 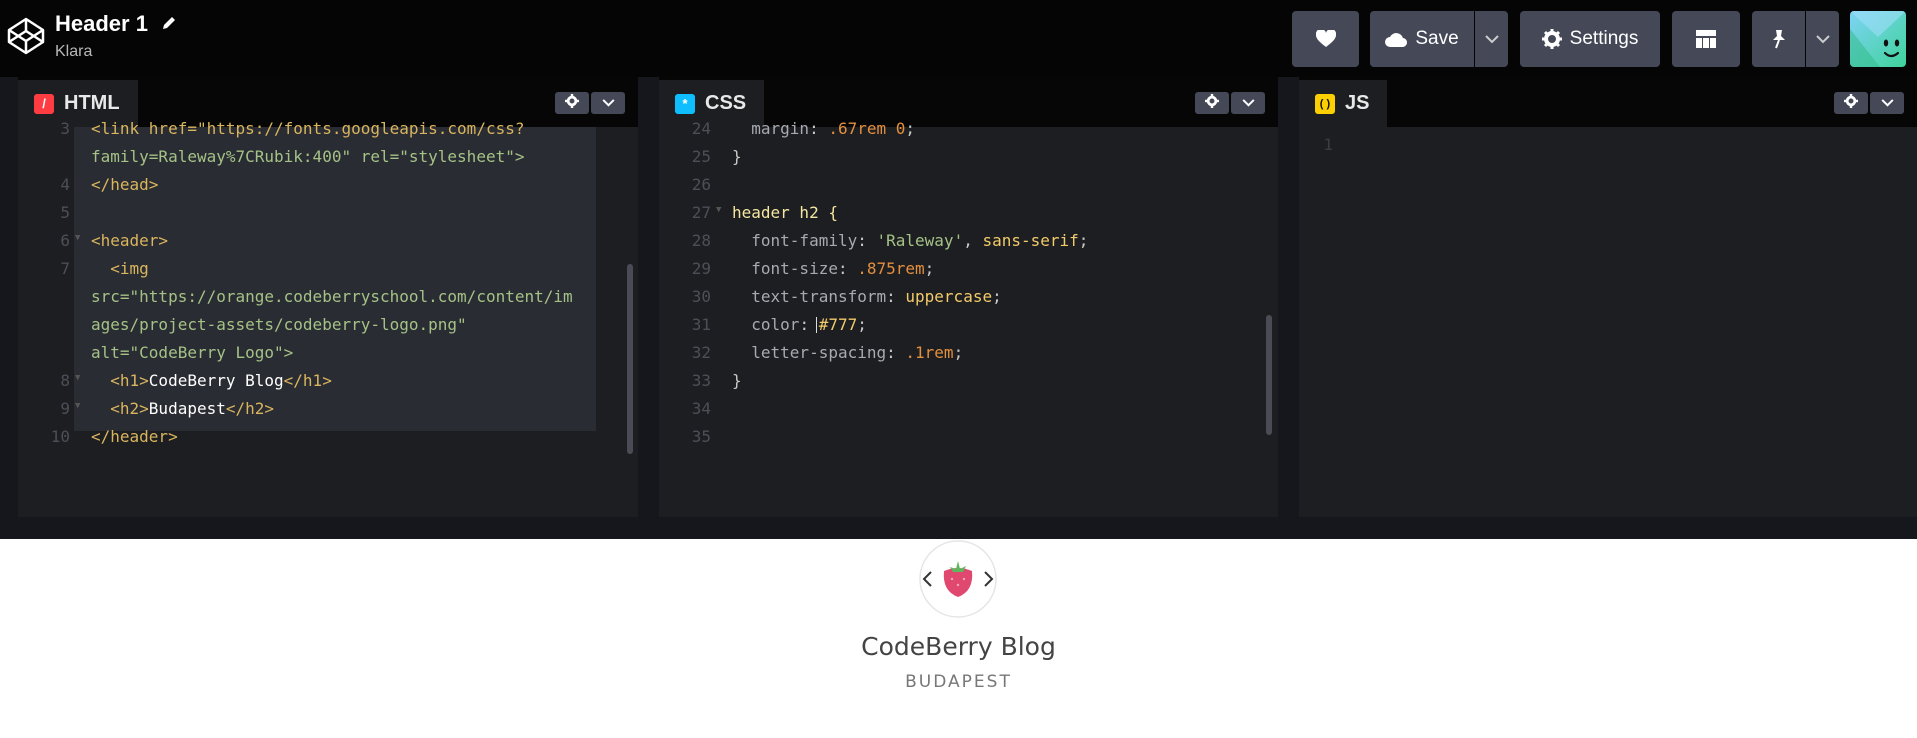 I want to click on code-text: Budapest, so click(x=187, y=408).